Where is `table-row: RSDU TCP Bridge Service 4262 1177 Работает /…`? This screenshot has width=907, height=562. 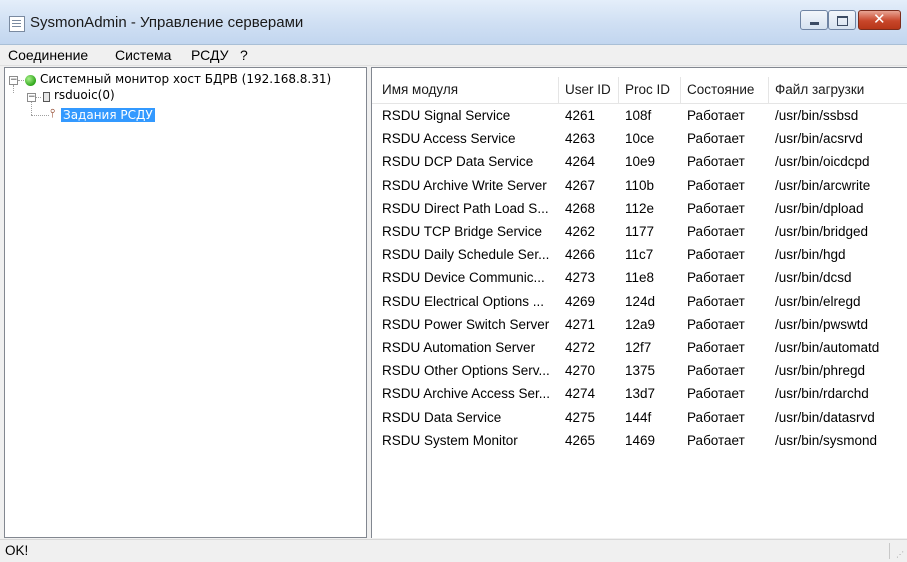
table-row: RSDU TCP Bridge Service 4262 1177 Работает /… is located at coordinates (639, 232).